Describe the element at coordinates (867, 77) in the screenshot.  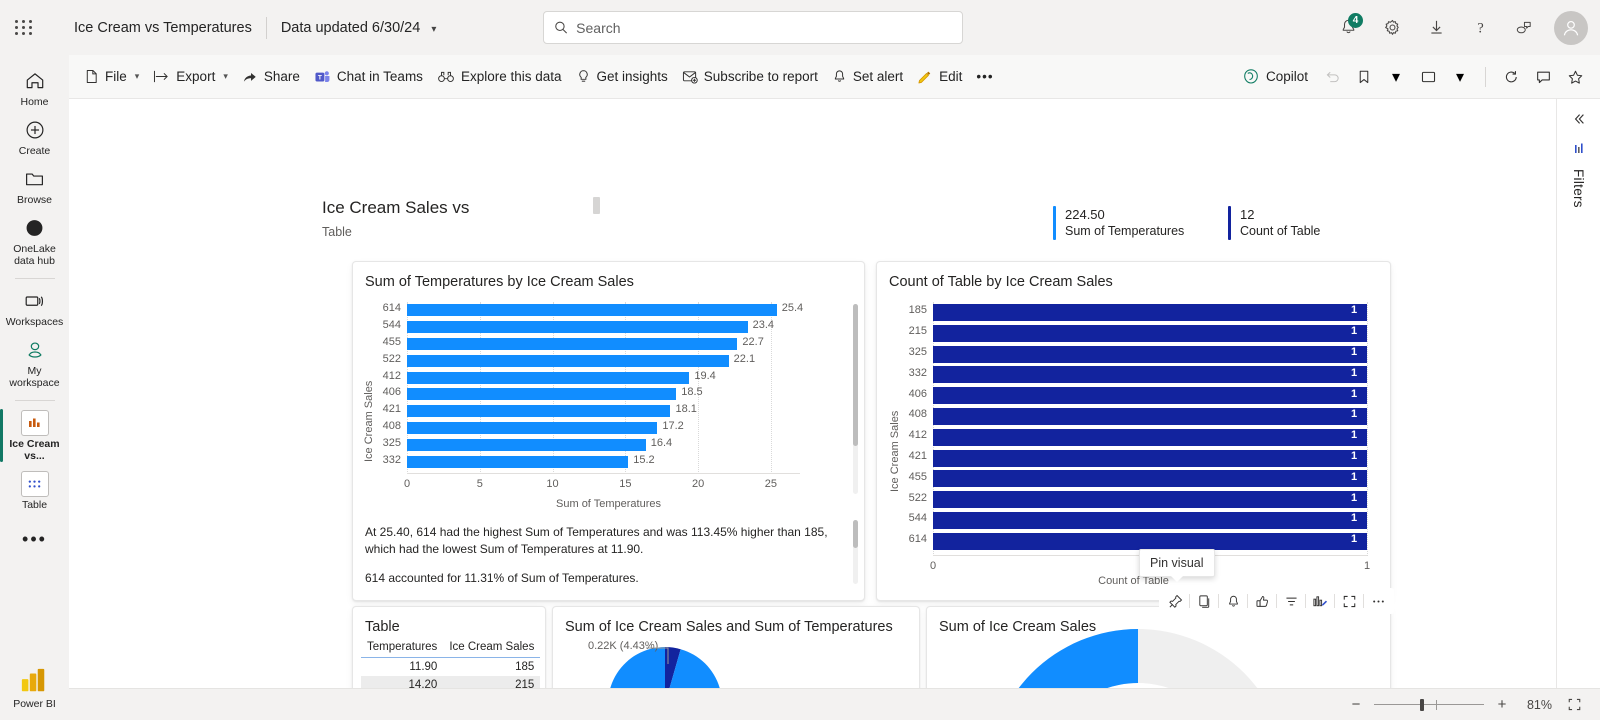
I see `set-alert-button: Set alert` at that location.